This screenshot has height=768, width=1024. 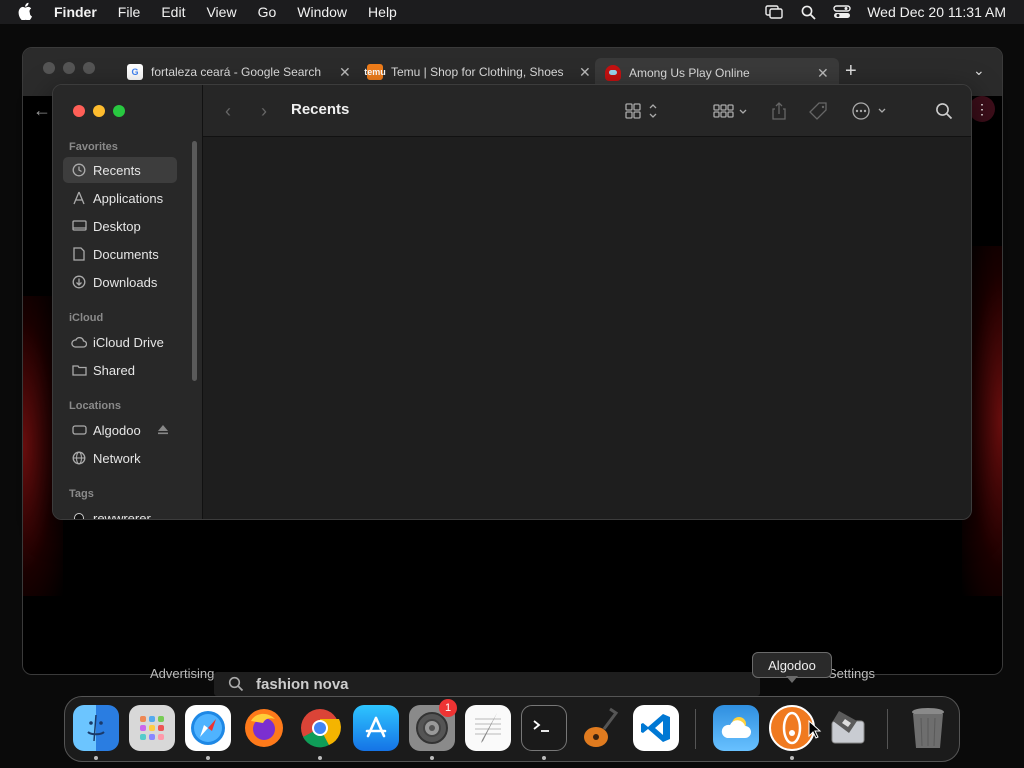 I want to click on sidebar-item-label: Documents, so click(x=126, y=254).